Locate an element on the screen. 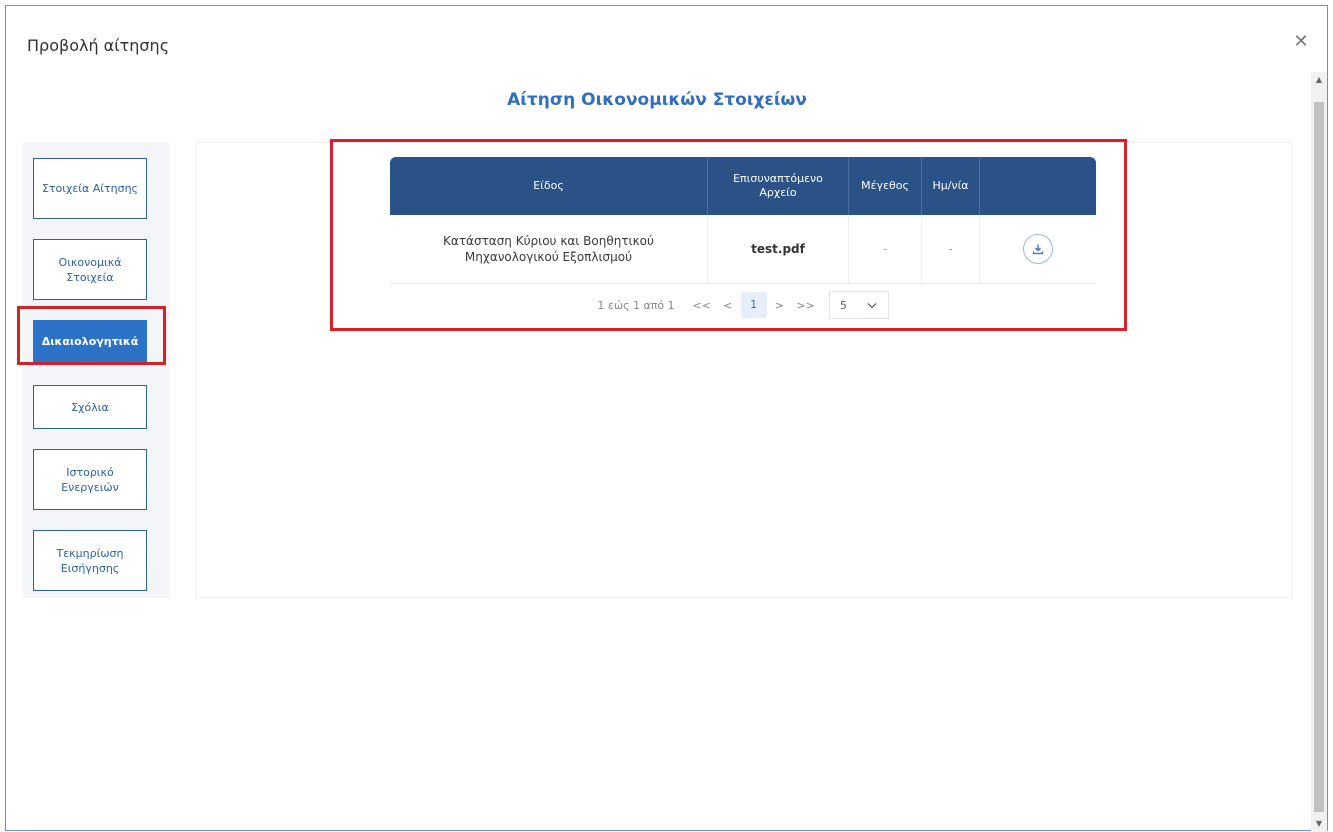 This screenshot has height=832, width=1333. sidebar-item-recommendation-justification: Τεκμηρίωση Εισήγησης is located at coordinates (90, 560).